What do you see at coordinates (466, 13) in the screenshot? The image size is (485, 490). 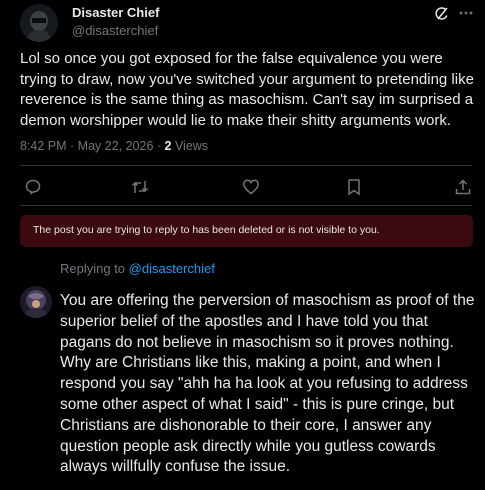 I see `more-icon` at bounding box center [466, 13].